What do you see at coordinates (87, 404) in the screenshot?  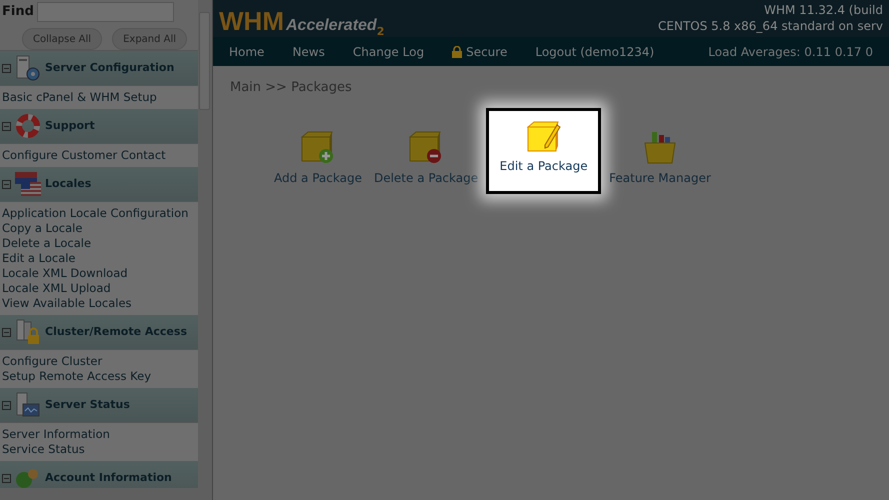 I see `section-title: Server Status` at bounding box center [87, 404].